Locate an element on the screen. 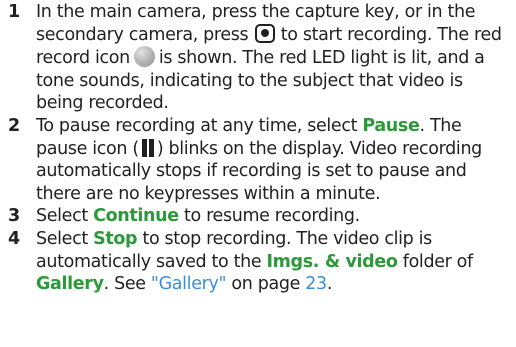  camera-capture-key-icon is located at coordinates (264, 33).